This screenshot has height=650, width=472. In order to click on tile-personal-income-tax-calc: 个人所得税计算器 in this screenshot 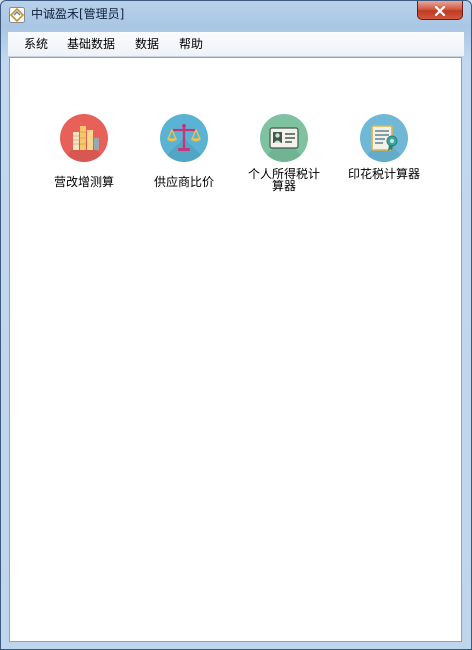, I will do `click(284, 153)`.